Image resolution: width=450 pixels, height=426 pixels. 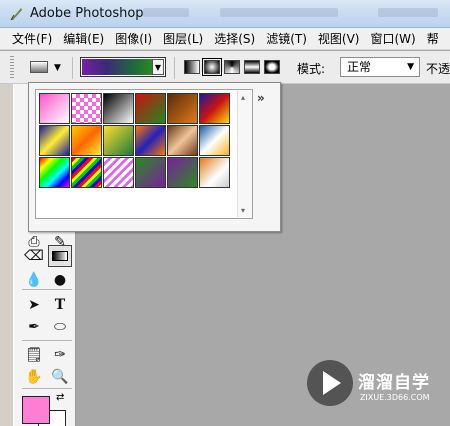 What do you see at coordinates (34, 327) in the screenshot?
I see `pen-tool-icon: ✒` at bounding box center [34, 327].